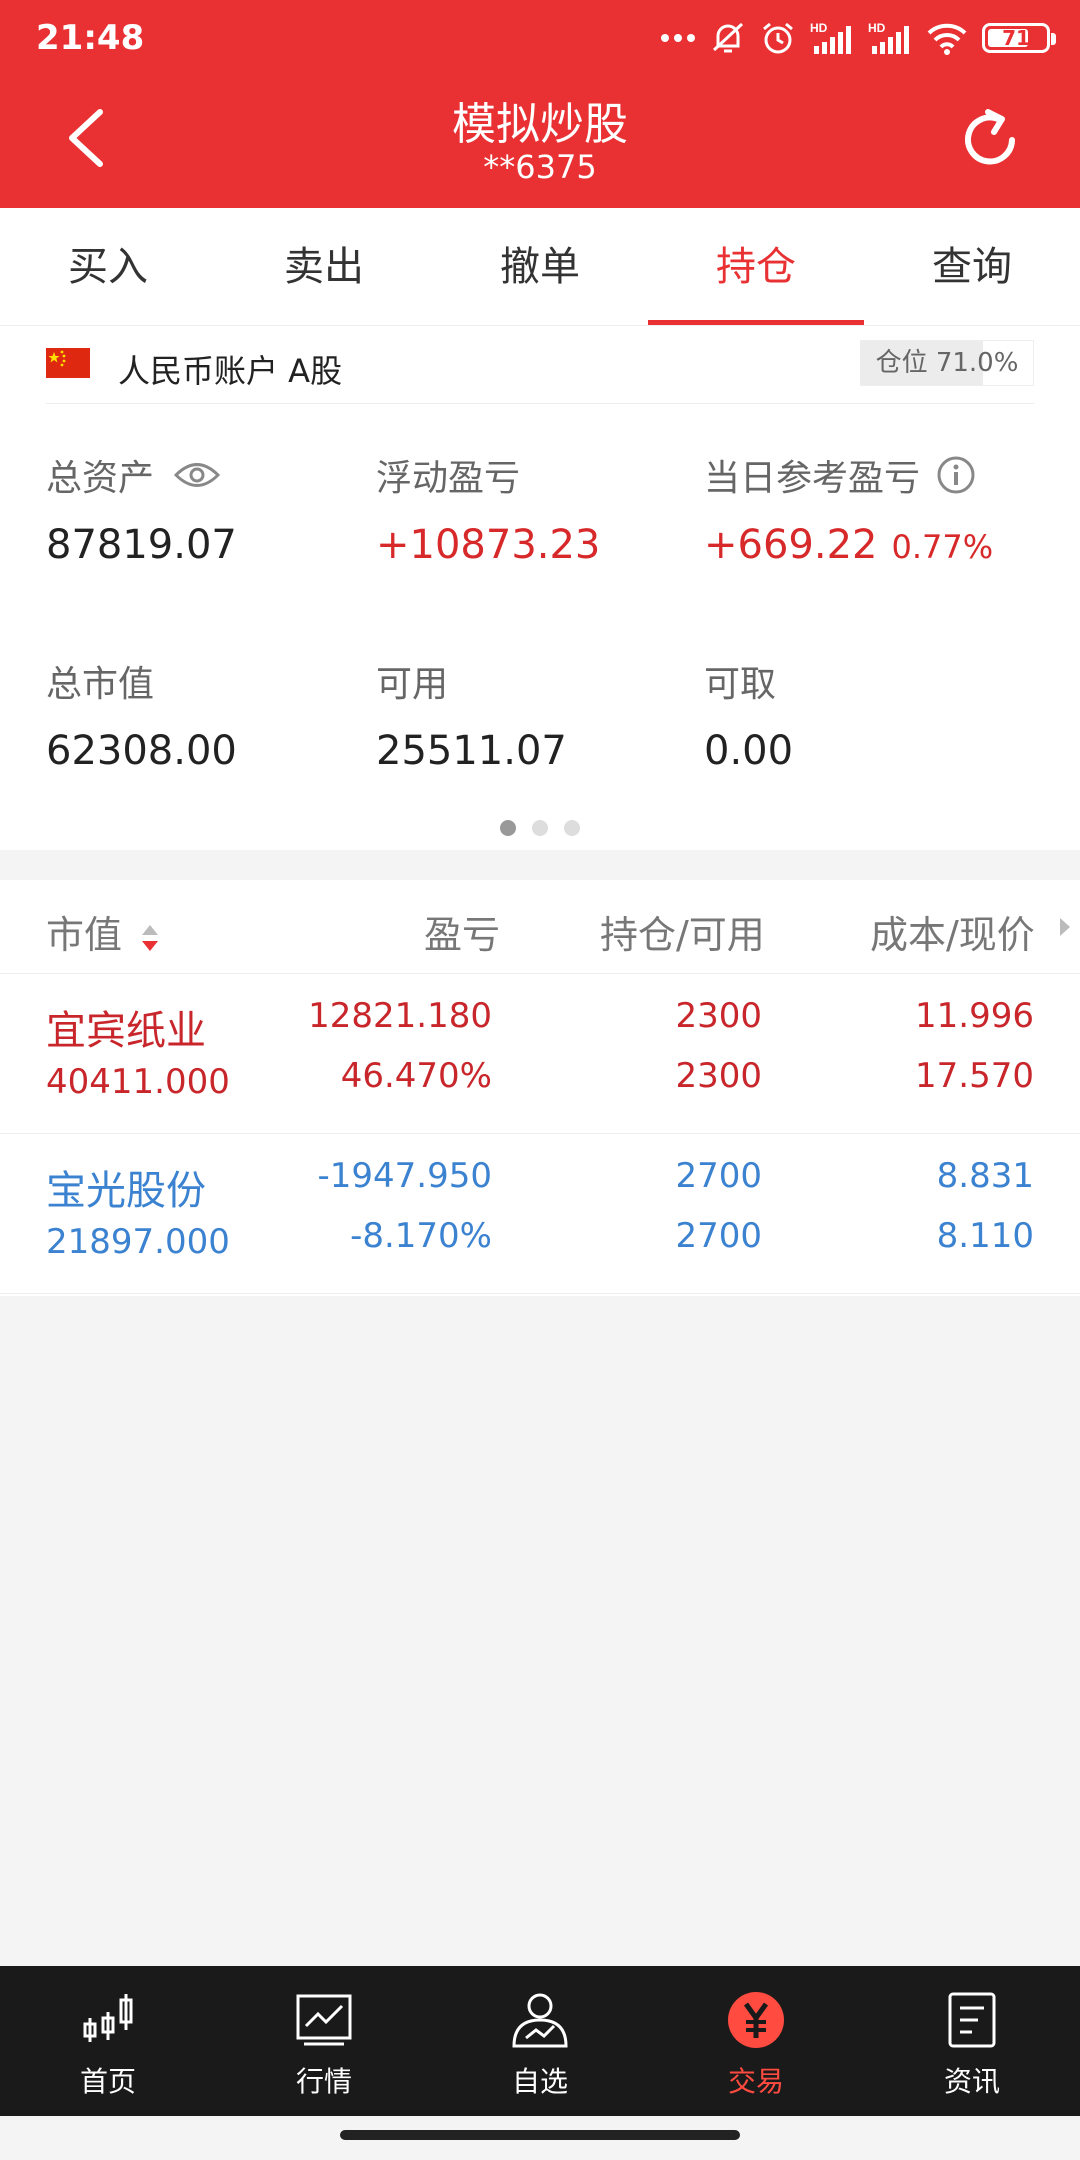 This screenshot has width=1080, height=2160. What do you see at coordinates (942, 547) in the screenshot?
I see `daily-pl-pct: 0.77%` at bounding box center [942, 547].